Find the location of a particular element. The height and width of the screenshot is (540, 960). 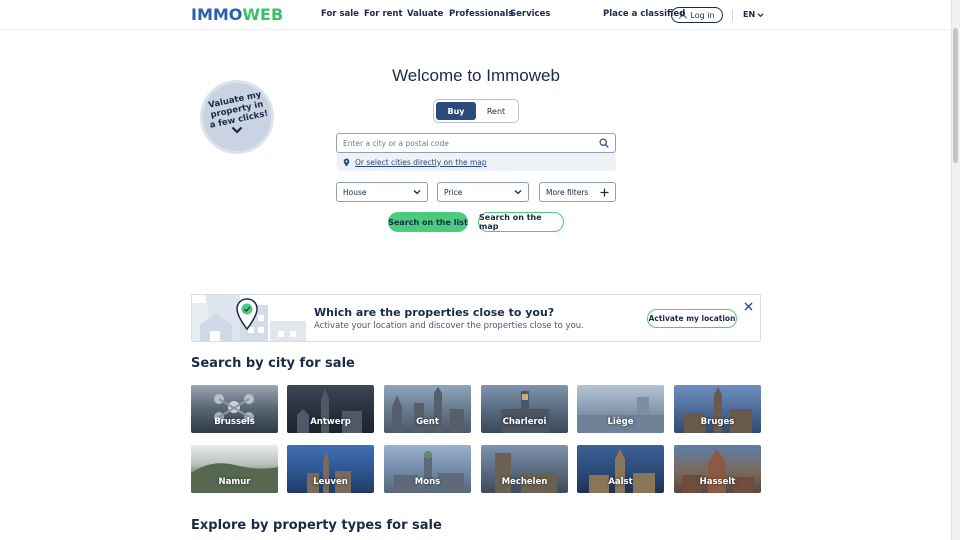

buy-rent-toggle: Buy Rent is located at coordinates (476, 111).